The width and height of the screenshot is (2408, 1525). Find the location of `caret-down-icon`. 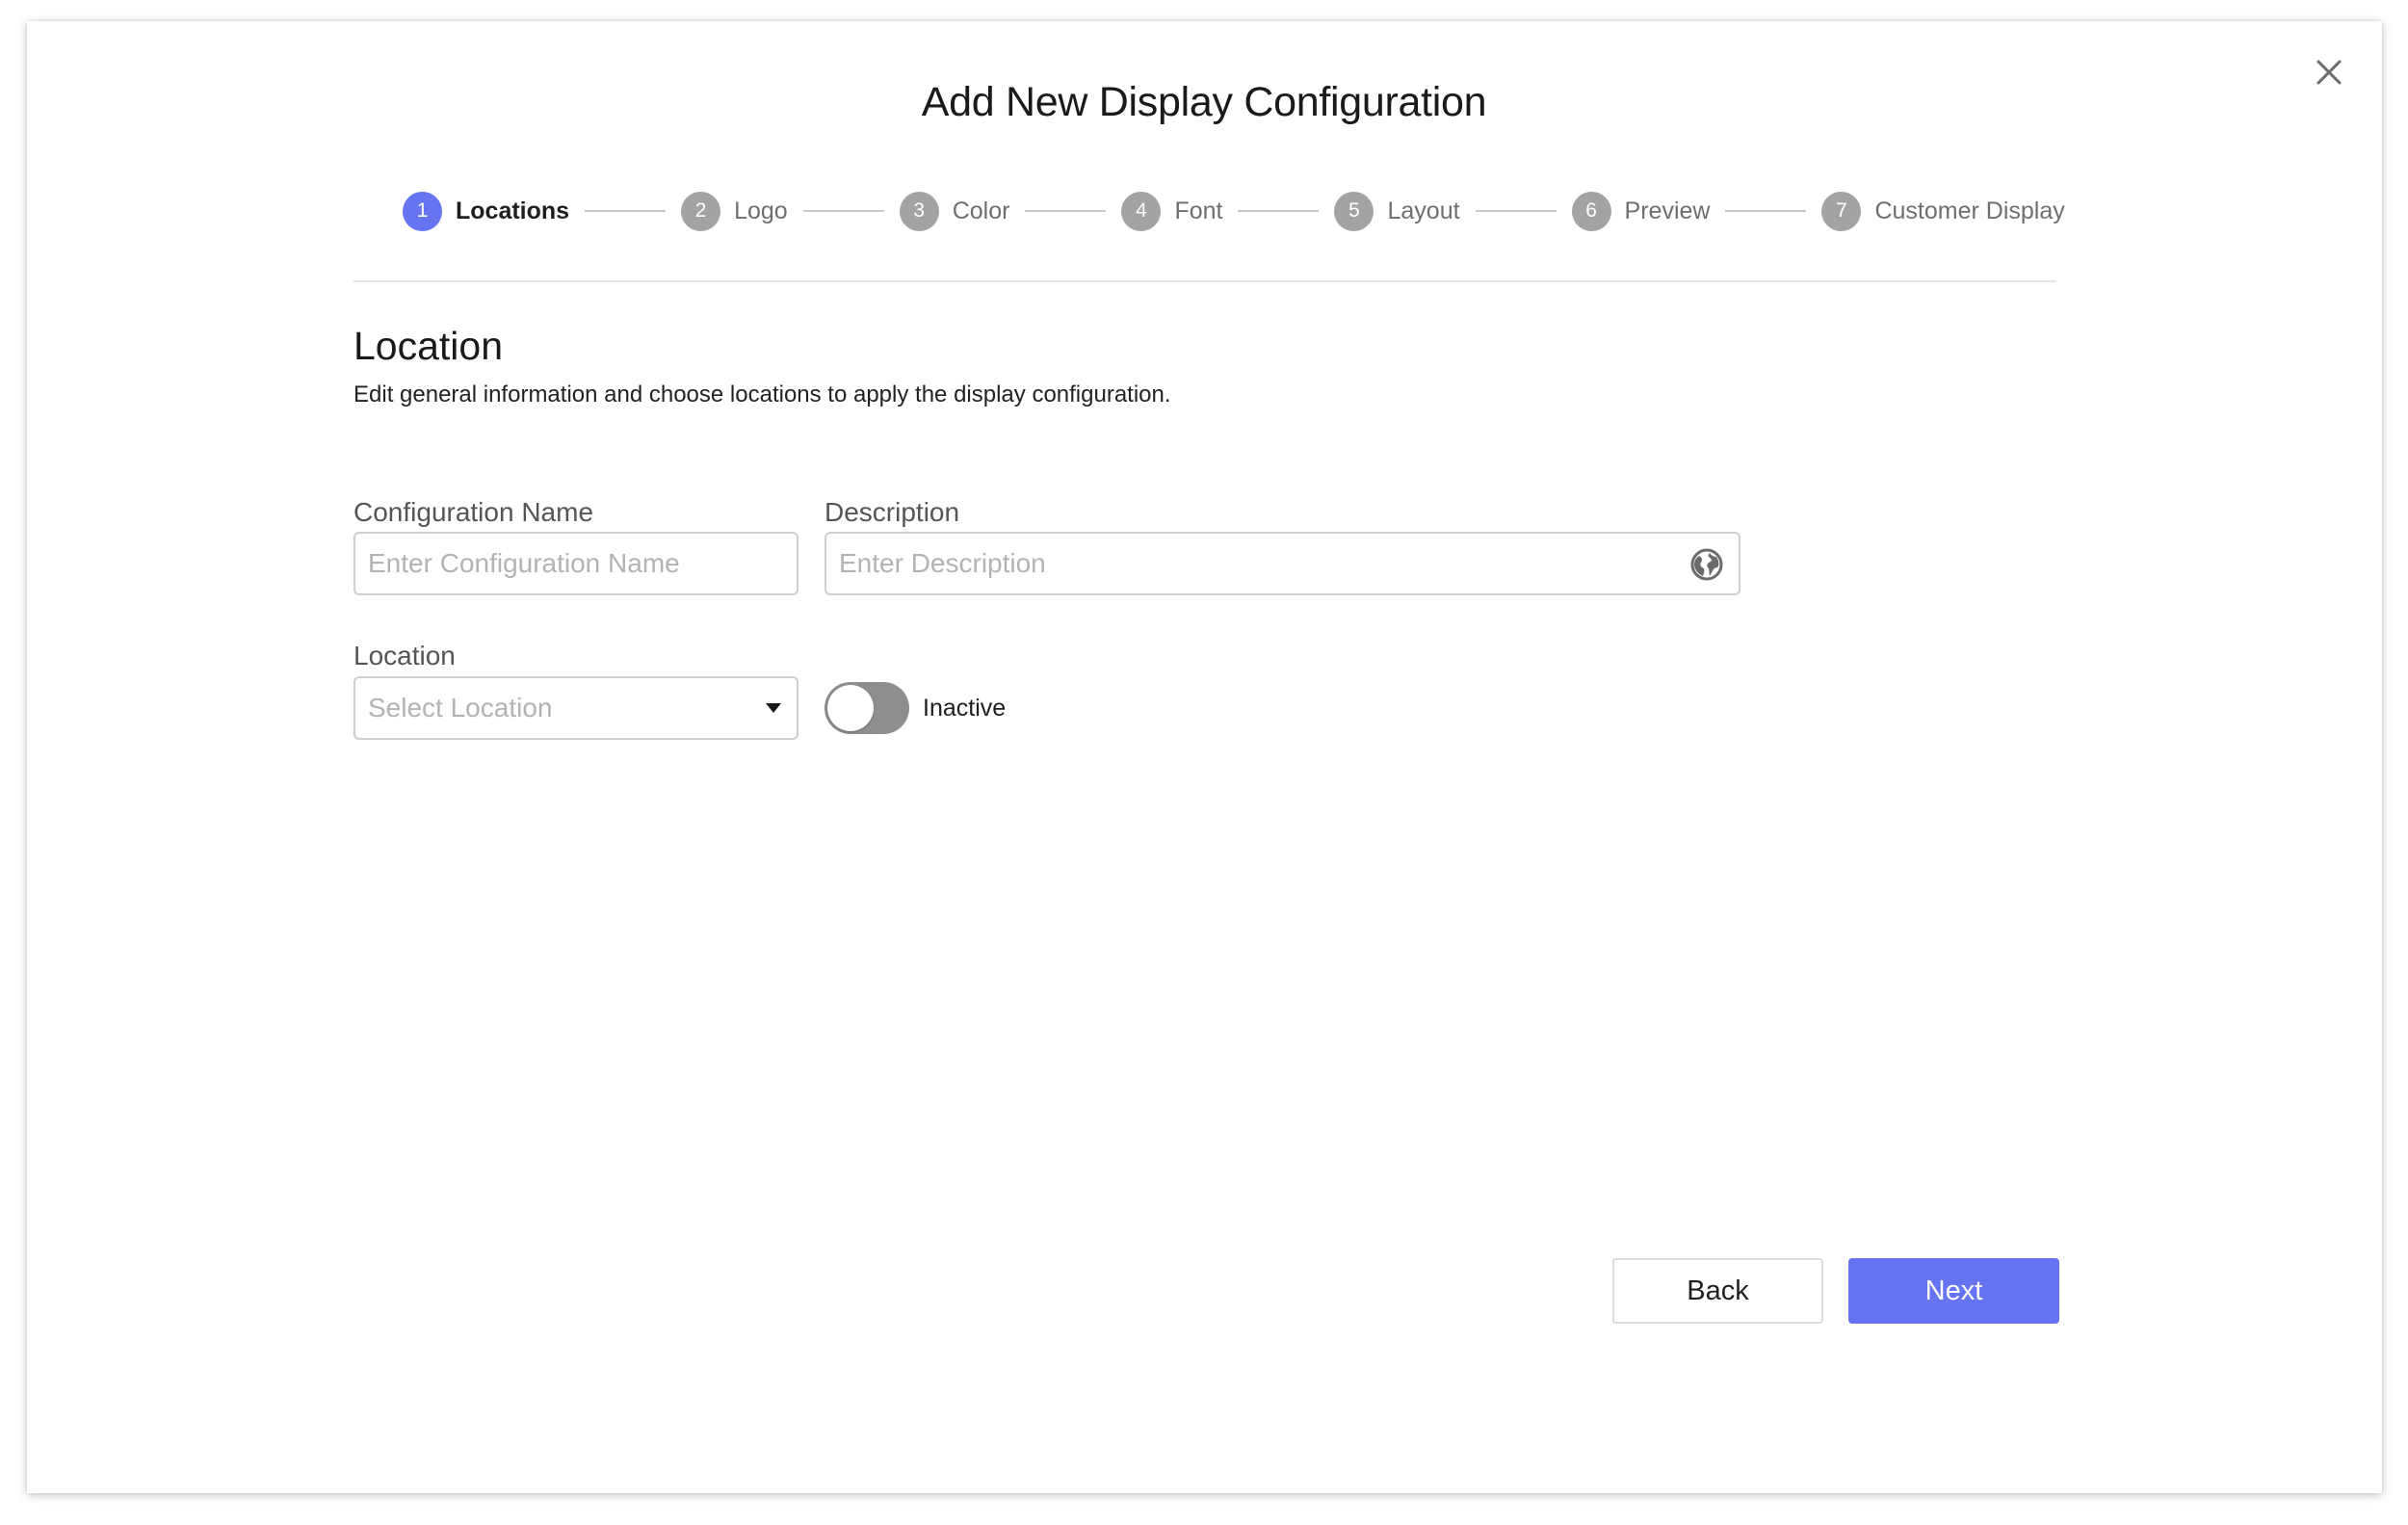

caret-down-icon is located at coordinates (773, 708).